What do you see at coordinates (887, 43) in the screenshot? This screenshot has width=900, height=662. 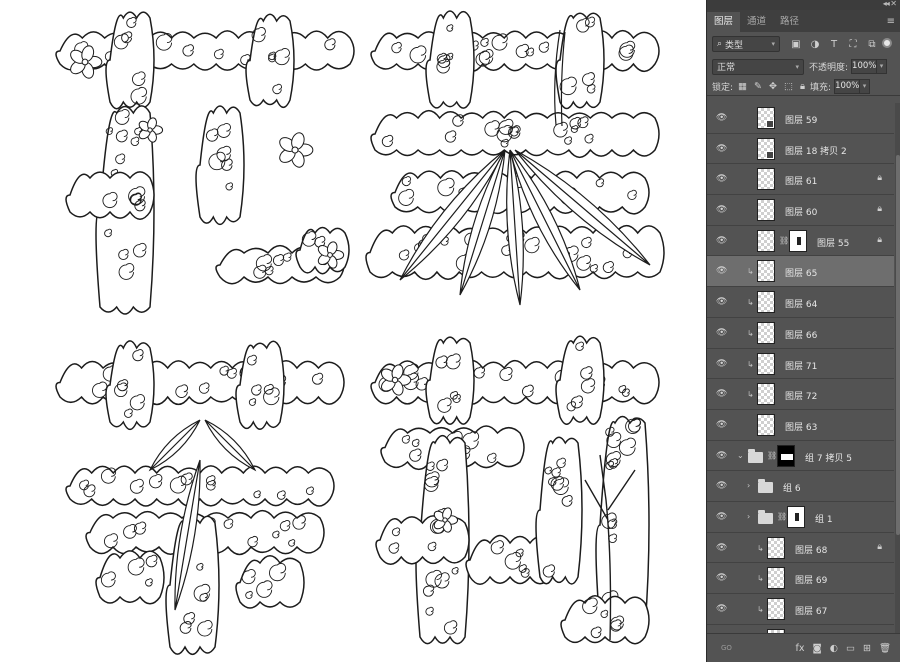 I see `filter-toggle` at bounding box center [887, 43].